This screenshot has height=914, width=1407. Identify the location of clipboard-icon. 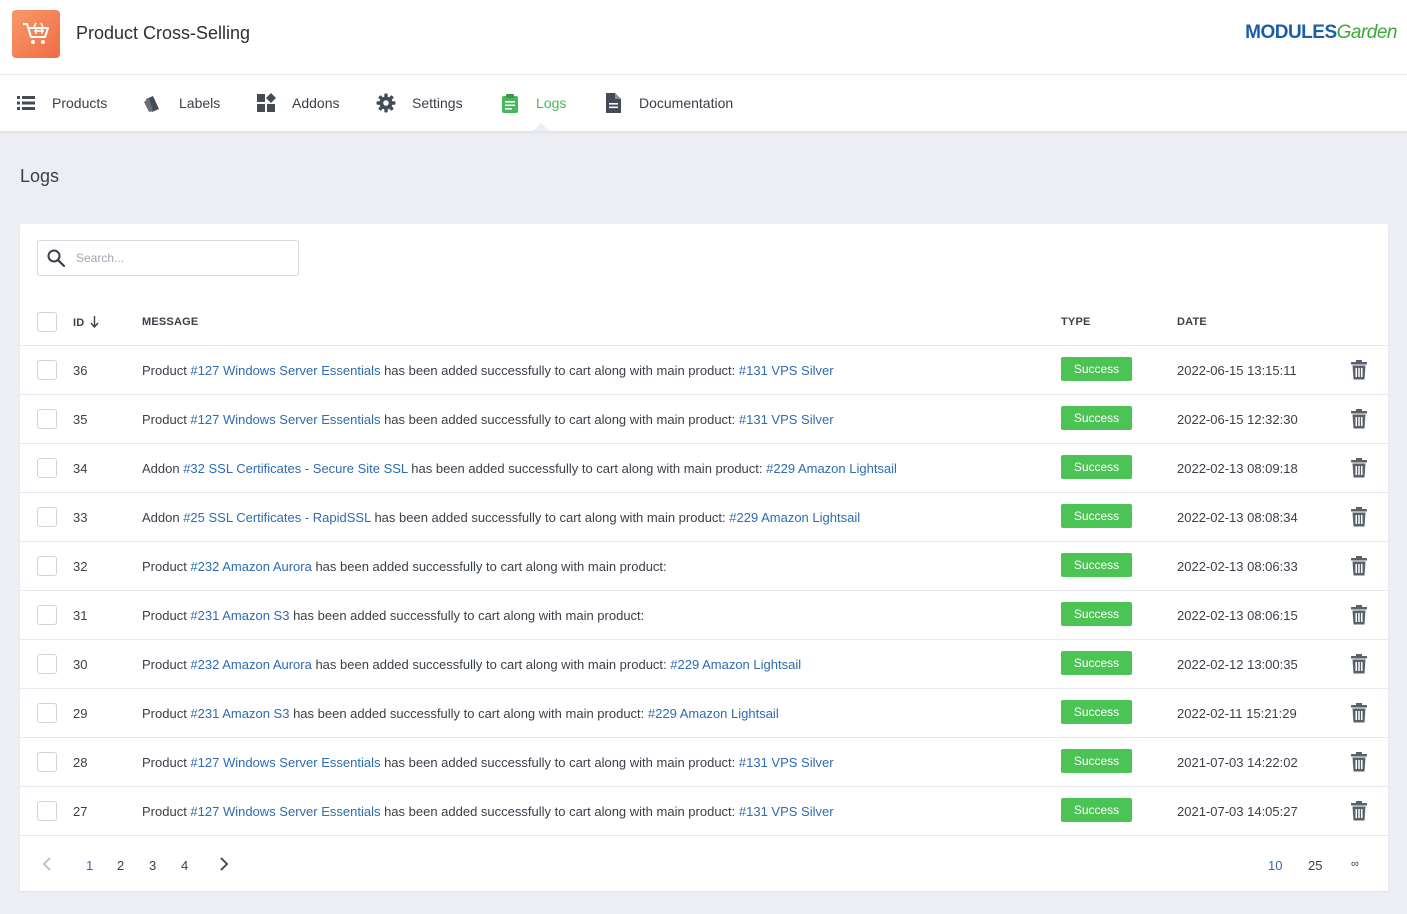
(510, 103).